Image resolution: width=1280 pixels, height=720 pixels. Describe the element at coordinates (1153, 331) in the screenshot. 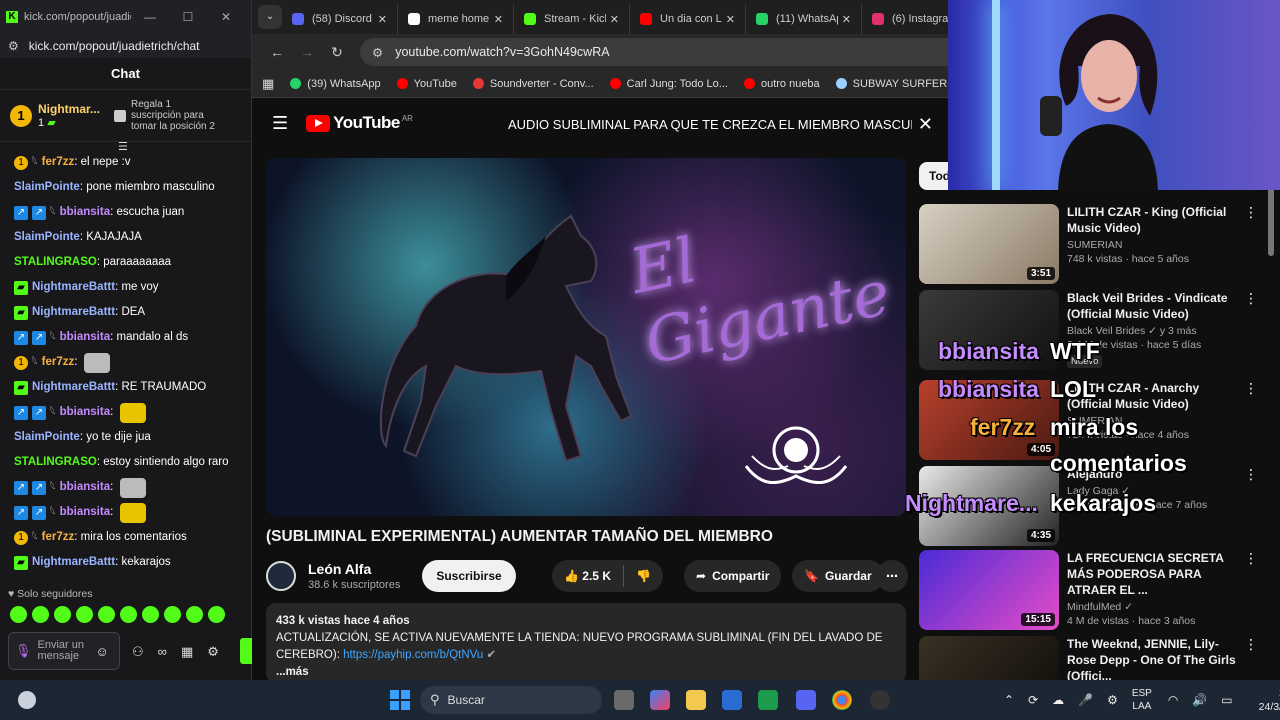

I see `recommended-channel: Black Veil Brides ✓ y 3 más` at that location.